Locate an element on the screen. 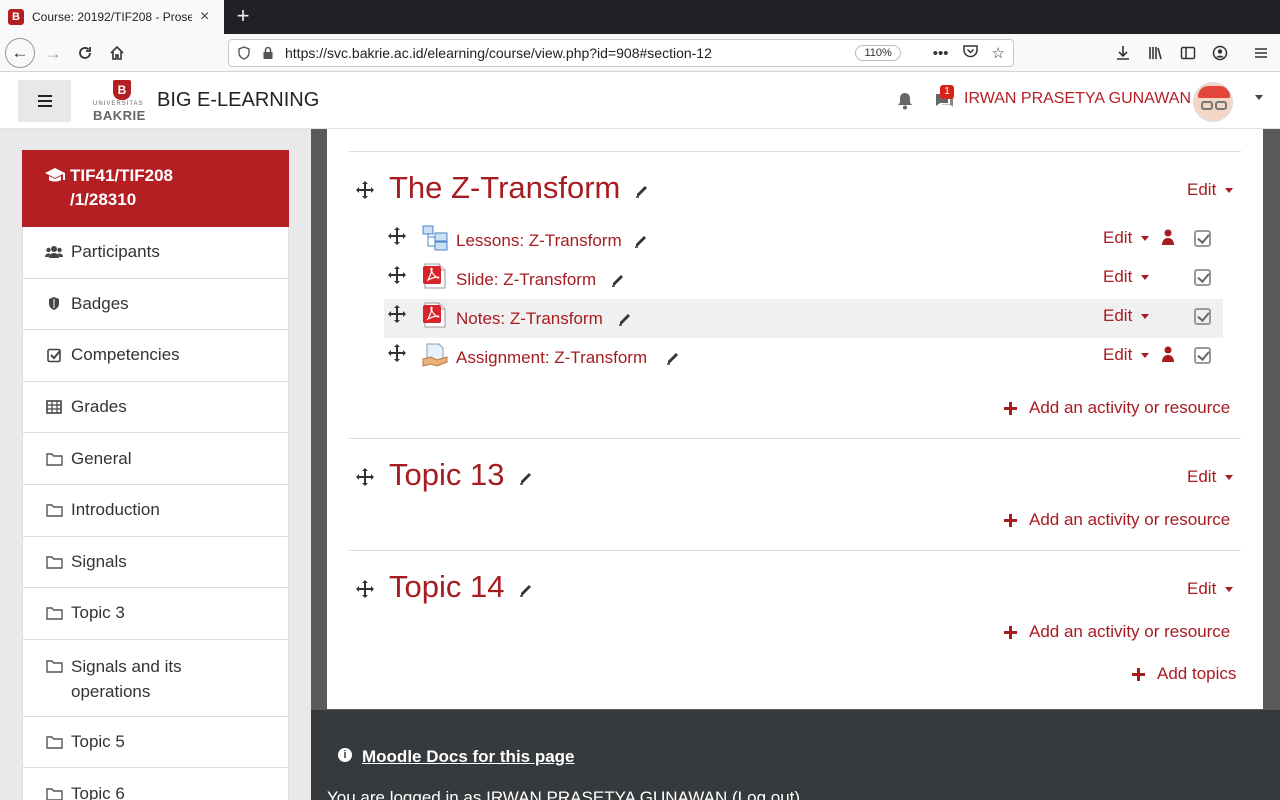 This screenshot has width=1280, height=800. bookmark-star-icon: ☆ is located at coordinates (998, 53).